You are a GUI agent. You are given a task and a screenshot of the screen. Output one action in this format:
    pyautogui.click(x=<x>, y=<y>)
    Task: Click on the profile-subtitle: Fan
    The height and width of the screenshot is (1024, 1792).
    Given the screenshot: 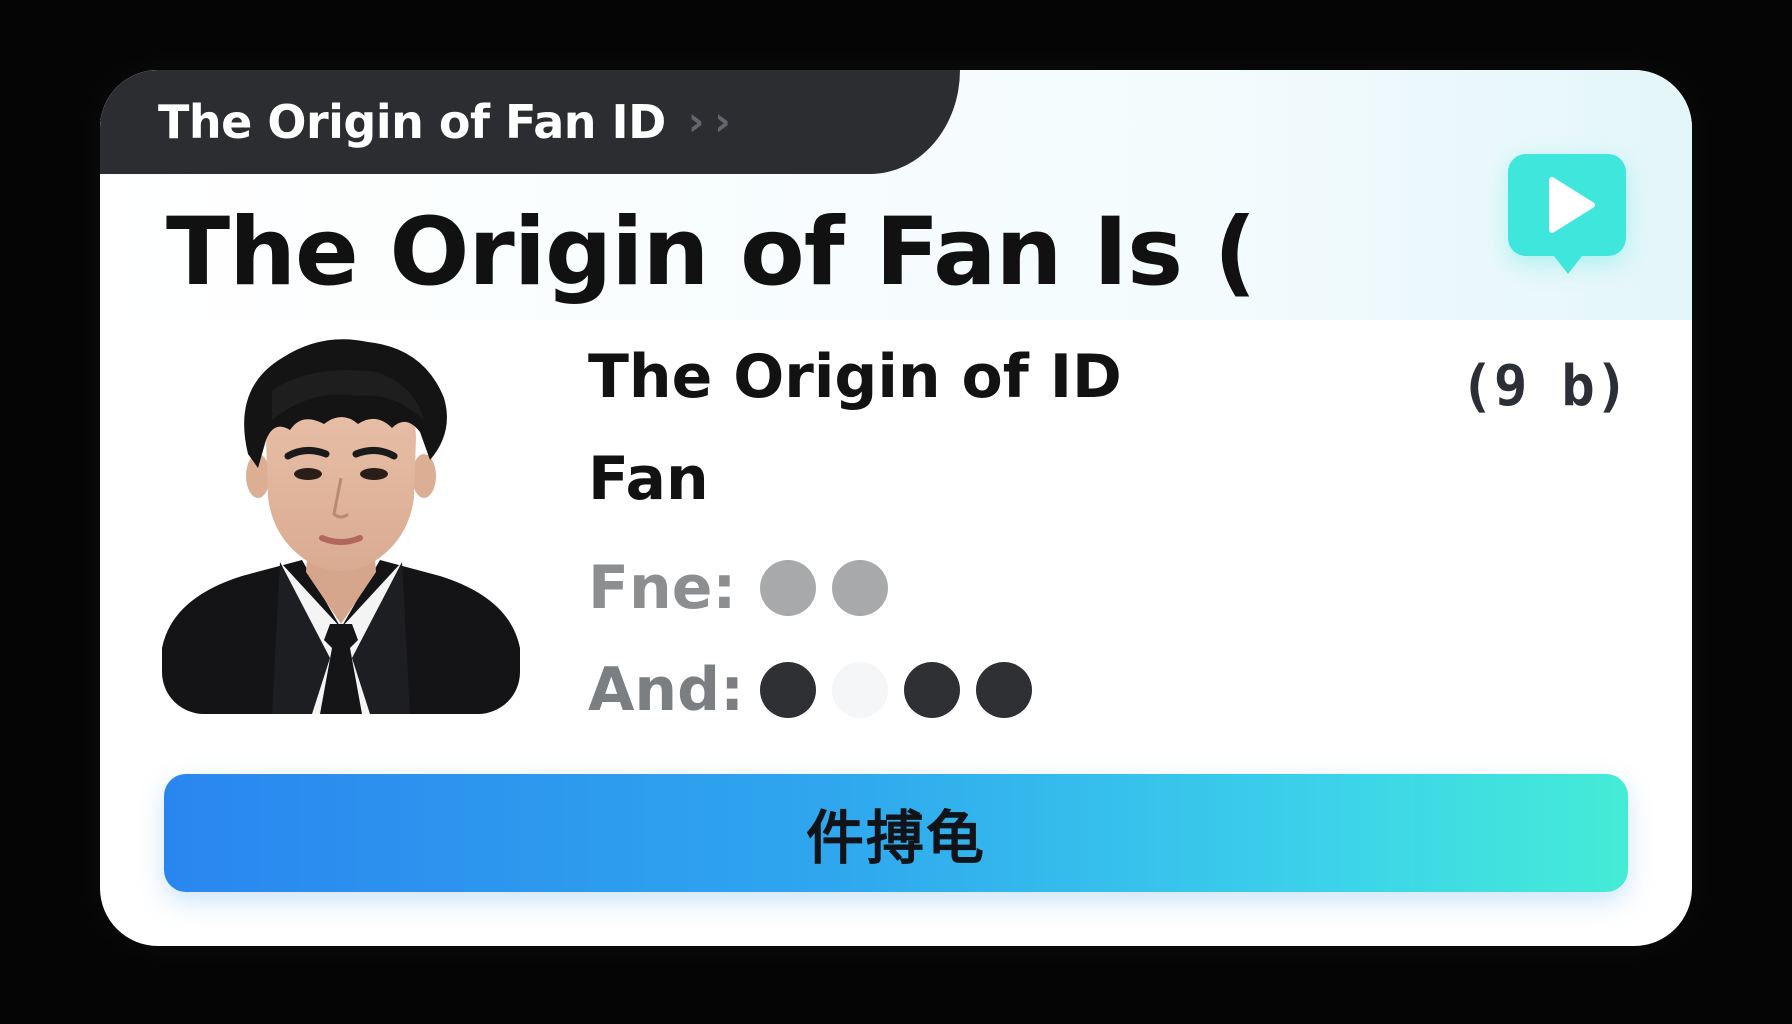 What is the action you would take?
    pyautogui.click(x=648, y=479)
    